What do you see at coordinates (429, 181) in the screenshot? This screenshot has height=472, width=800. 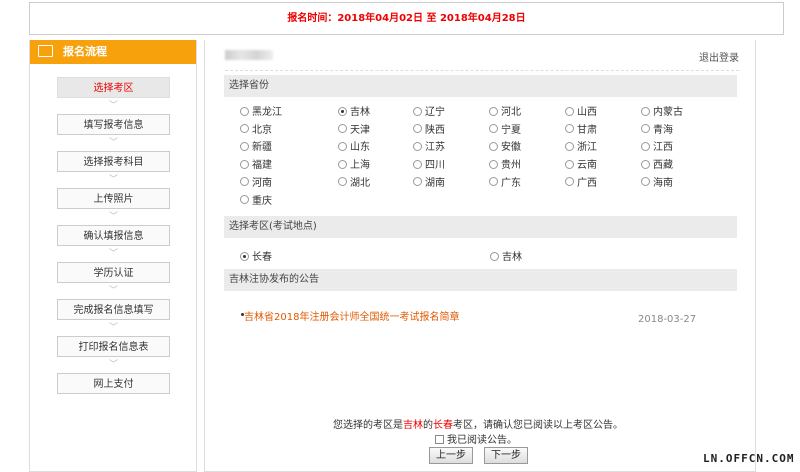 I see `province-option: 湖南` at bounding box center [429, 181].